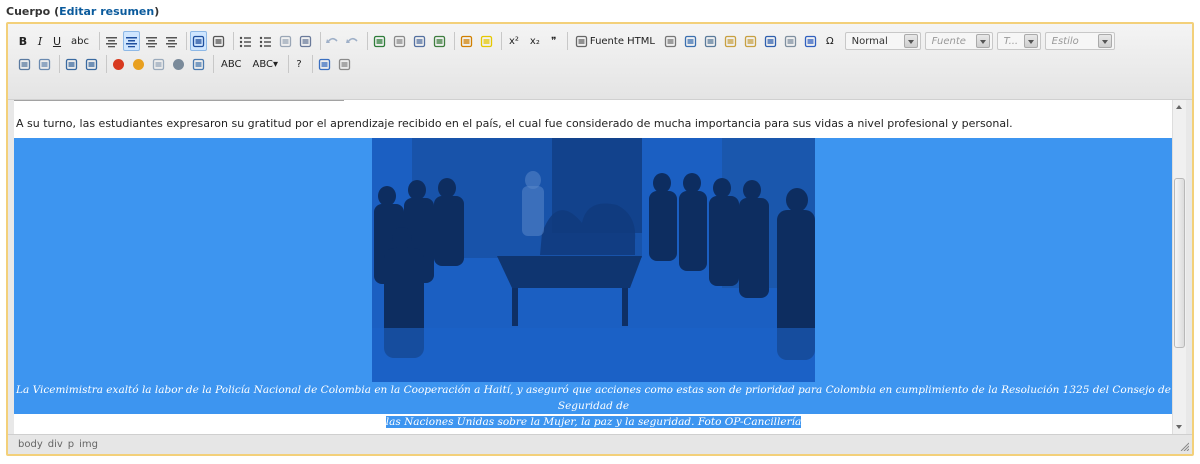 The image size is (1200, 464). I want to click on templates-icon, so click(344, 64).